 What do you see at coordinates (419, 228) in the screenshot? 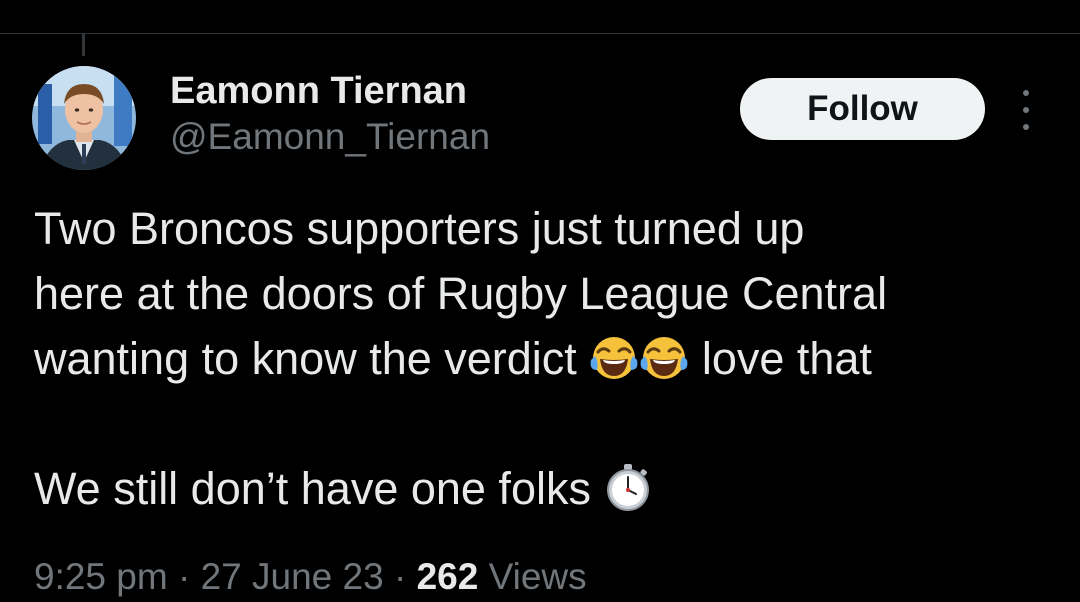
I see `tweet-line-1-text: Two Broncos supporters just turned up` at bounding box center [419, 228].